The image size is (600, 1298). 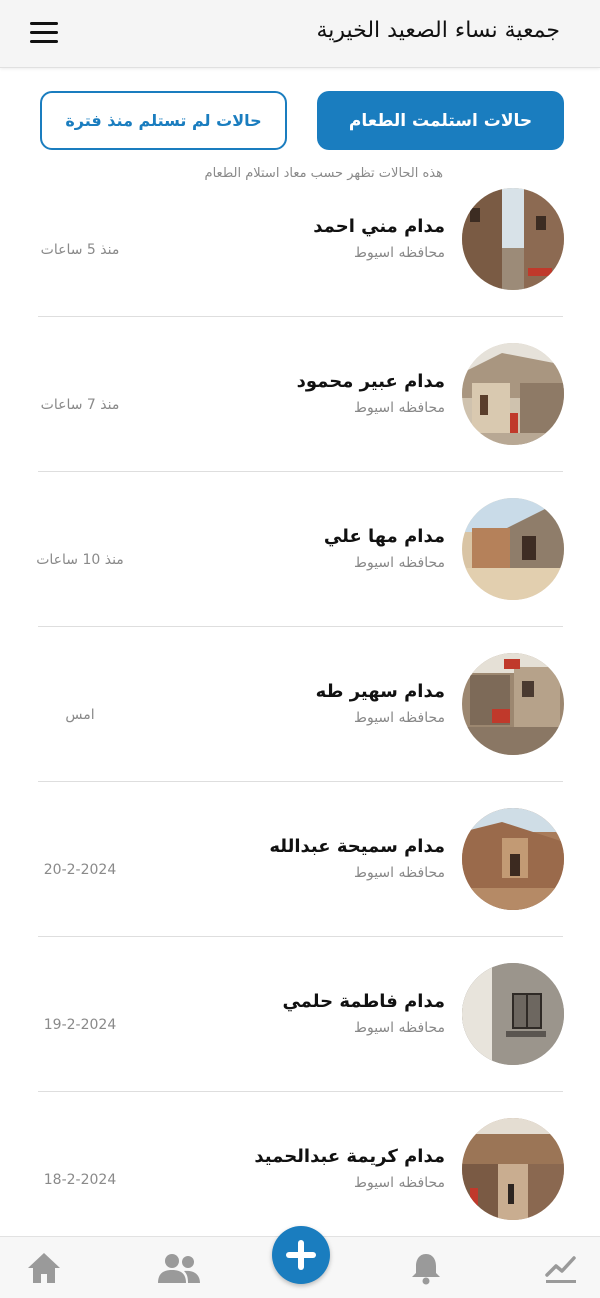 I want to click on case-list-item: مدام سهير طه محافظه اسيوط امس, so click(x=300, y=730).